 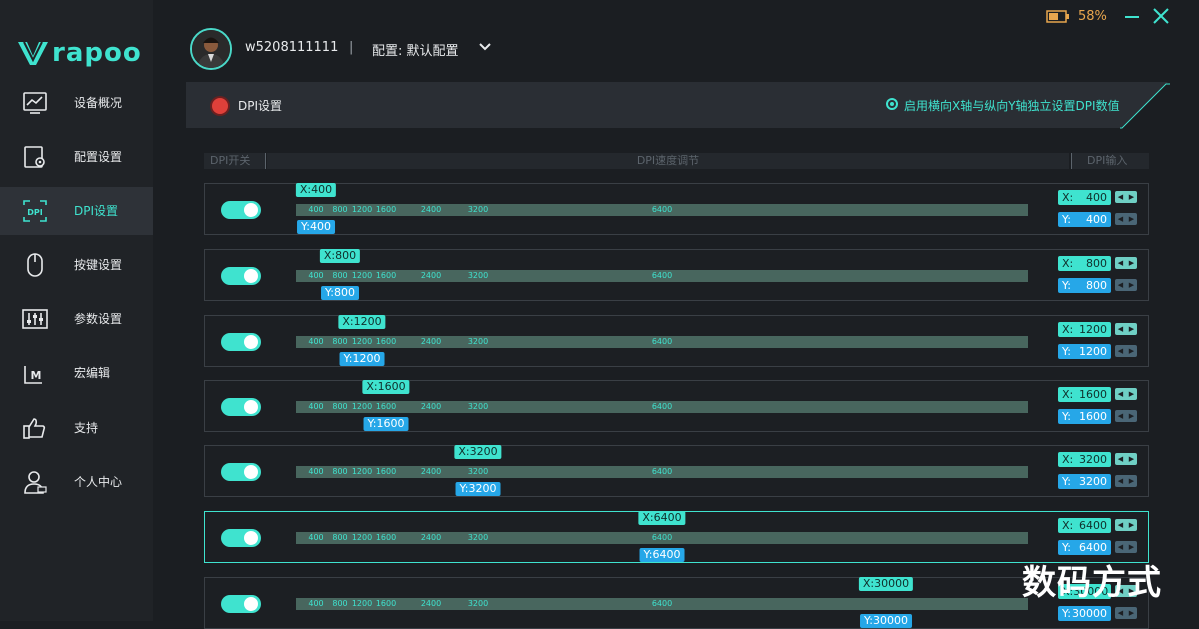 What do you see at coordinates (1084, 197) in the screenshot?
I see `dpi-x-input: X: 400` at bounding box center [1084, 197].